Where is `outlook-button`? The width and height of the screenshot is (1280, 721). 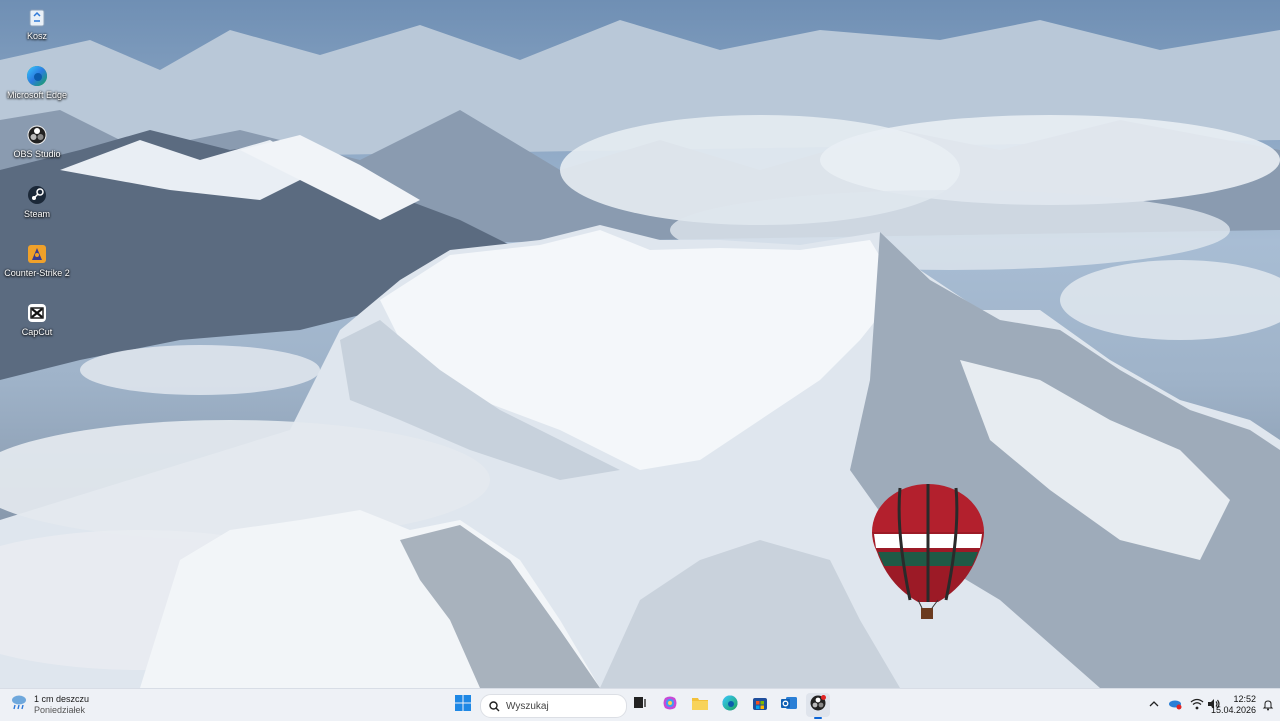 outlook-button is located at coordinates (789, 705).